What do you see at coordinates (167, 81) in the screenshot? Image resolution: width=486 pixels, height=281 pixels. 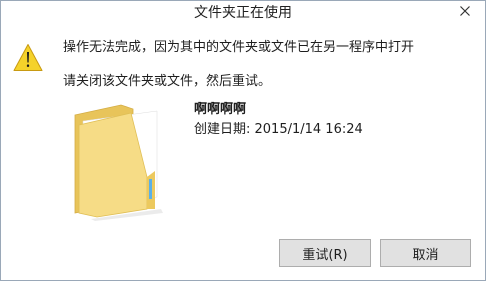 I see `instruction-message: 请关闭该文件夹或文件，然后重试。` at bounding box center [167, 81].